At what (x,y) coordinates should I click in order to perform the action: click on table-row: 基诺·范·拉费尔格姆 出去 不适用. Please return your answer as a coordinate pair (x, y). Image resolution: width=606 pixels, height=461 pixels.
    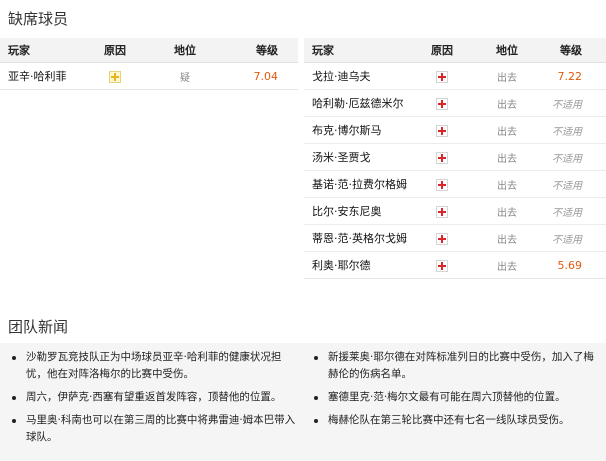
    Looking at the image, I should click on (455, 184).